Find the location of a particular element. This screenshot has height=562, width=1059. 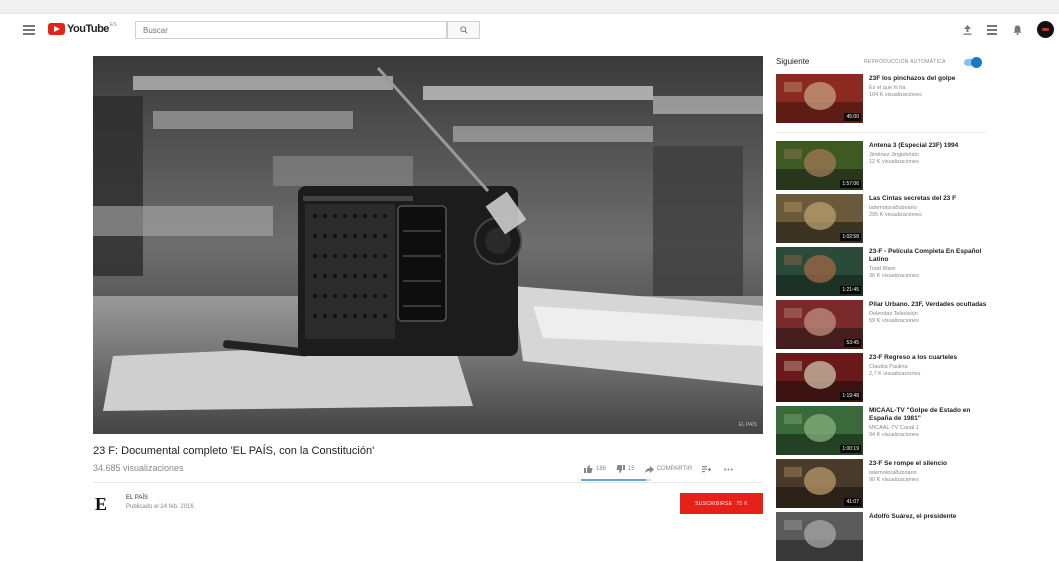

video-duration: 41:07 is located at coordinates (852, 502).